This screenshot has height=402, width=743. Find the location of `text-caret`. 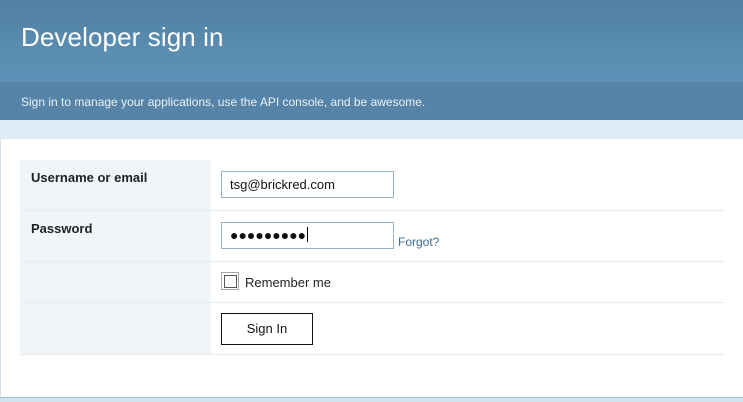

text-caret is located at coordinates (308, 234).